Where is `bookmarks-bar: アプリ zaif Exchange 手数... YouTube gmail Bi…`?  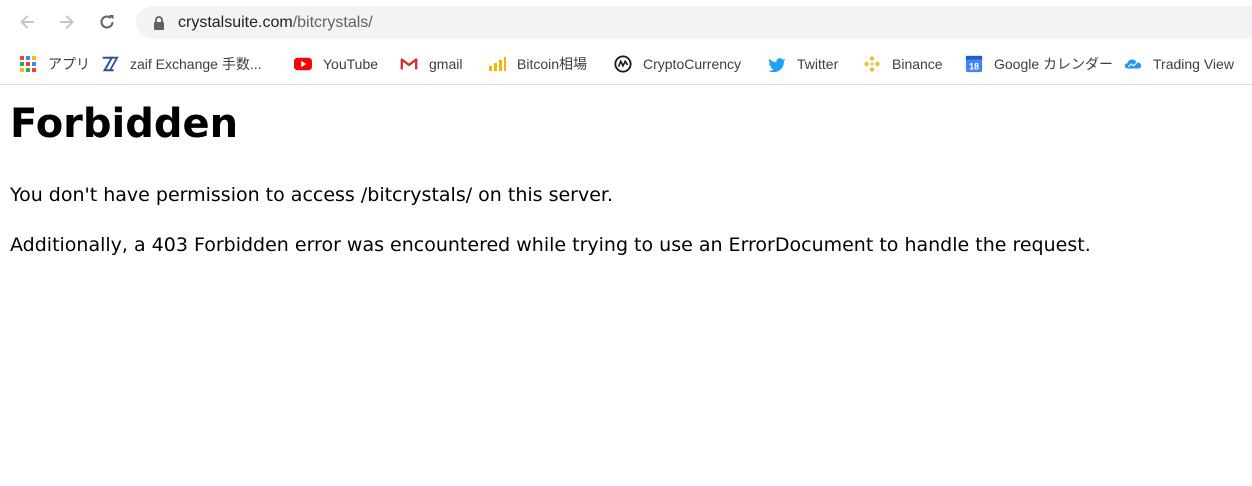
bookmarks-bar: アプリ zaif Exchange 手数... YouTube gmail Bi… is located at coordinates (626, 64).